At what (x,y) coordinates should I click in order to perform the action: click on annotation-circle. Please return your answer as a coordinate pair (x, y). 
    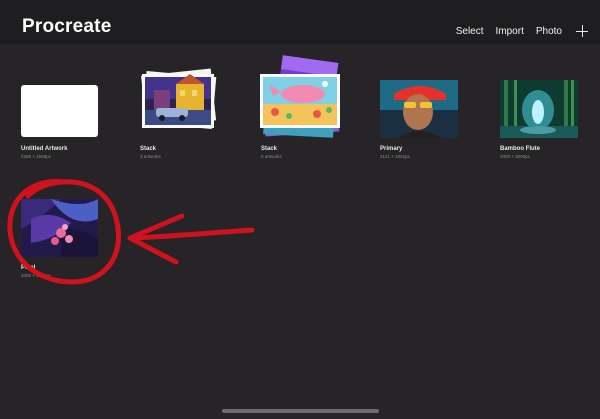
    Looking at the image, I should click on (64, 232).